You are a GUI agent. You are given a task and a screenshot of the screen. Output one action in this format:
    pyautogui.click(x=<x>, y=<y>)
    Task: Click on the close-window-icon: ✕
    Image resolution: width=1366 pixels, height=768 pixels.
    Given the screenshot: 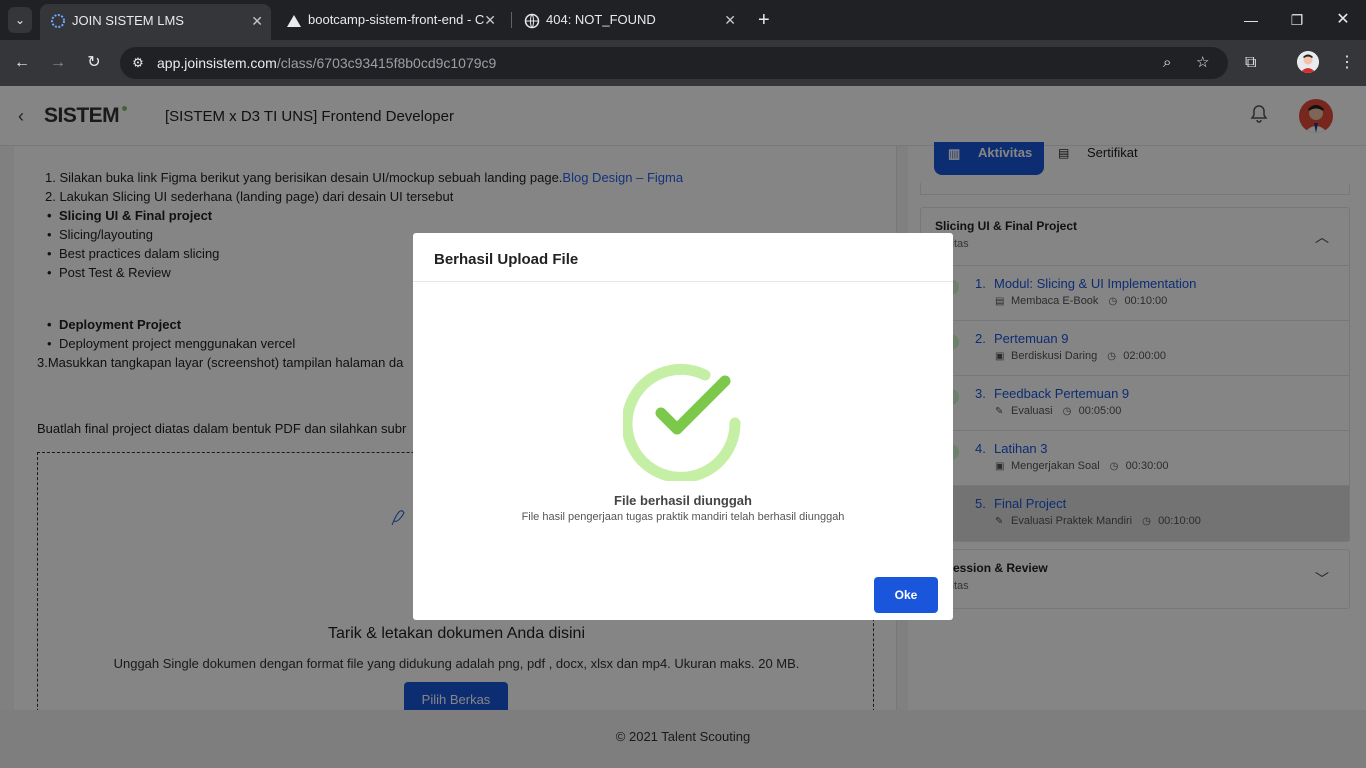 What is the action you would take?
    pyautogui.click(x=1343, y=20)
    